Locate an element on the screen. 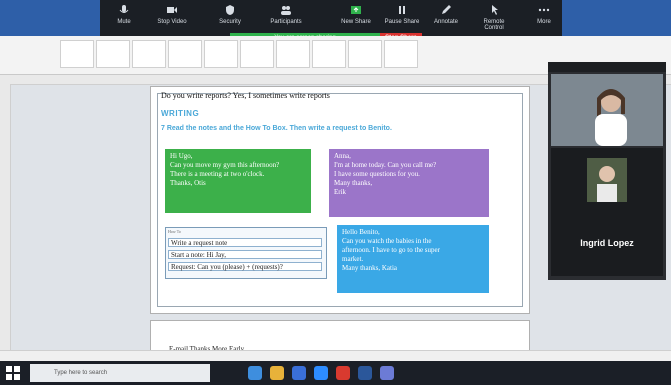  video-panel: Ingrid Lopez is located at coordinates (607, 171).